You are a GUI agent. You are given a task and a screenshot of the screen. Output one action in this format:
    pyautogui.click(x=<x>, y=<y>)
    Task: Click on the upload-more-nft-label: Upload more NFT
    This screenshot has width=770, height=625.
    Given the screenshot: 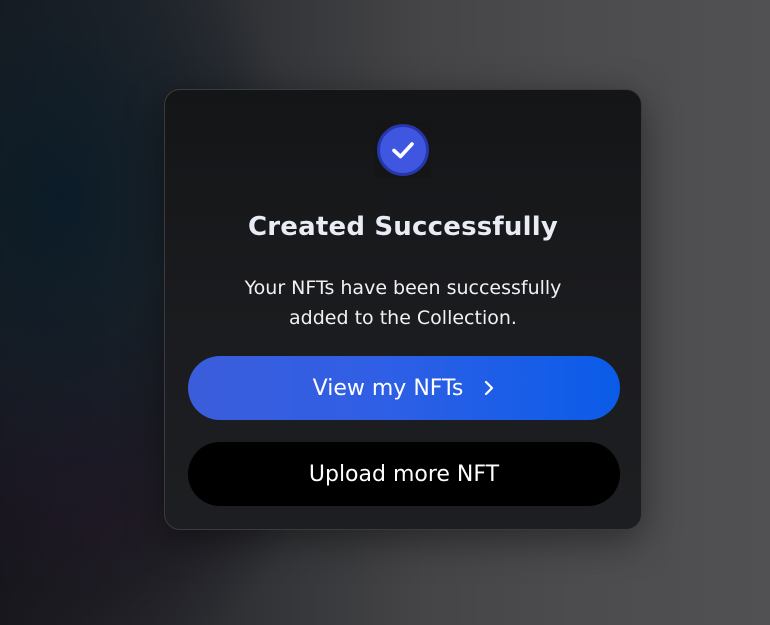 What is the action you would take?
    pyautogui.click(x=404, y=474)
    